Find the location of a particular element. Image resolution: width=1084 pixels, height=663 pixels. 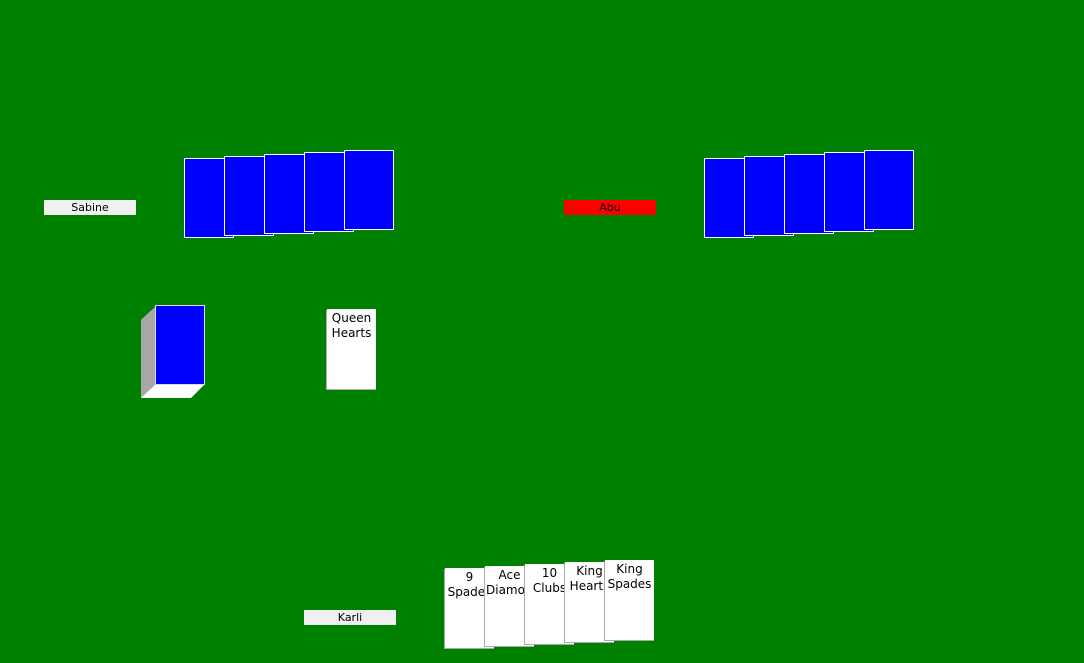

discard-pile-top-card: Queen Hearts is located at coordinates (351, 349).